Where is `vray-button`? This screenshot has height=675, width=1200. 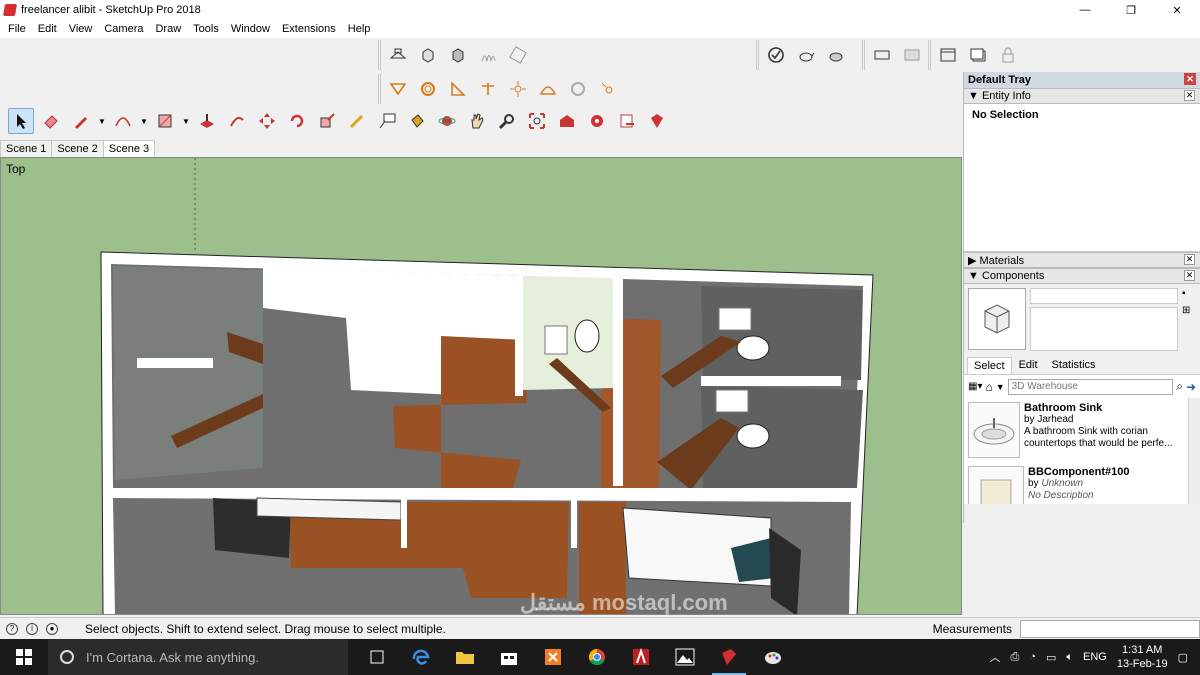
vray-button is located at coordinates (776, 55).